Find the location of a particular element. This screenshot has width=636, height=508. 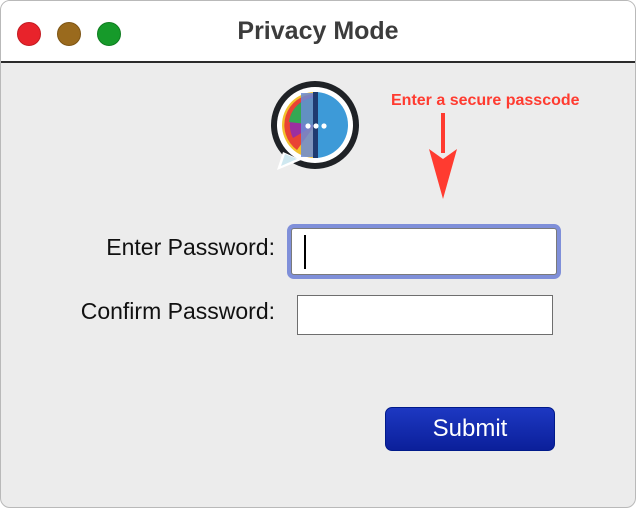

red-arrow-down-icon is located at coordinates (443, 156).